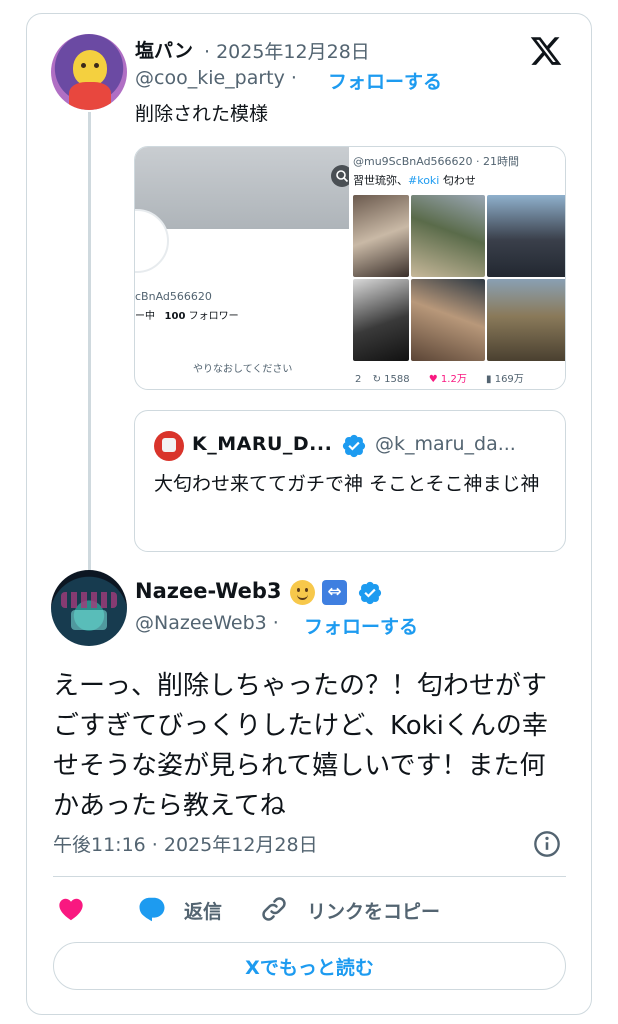  What do you see at coordinates (274, 909) in the screenshot?
I see `link-chain-icon` at bounding box center [274, 909].